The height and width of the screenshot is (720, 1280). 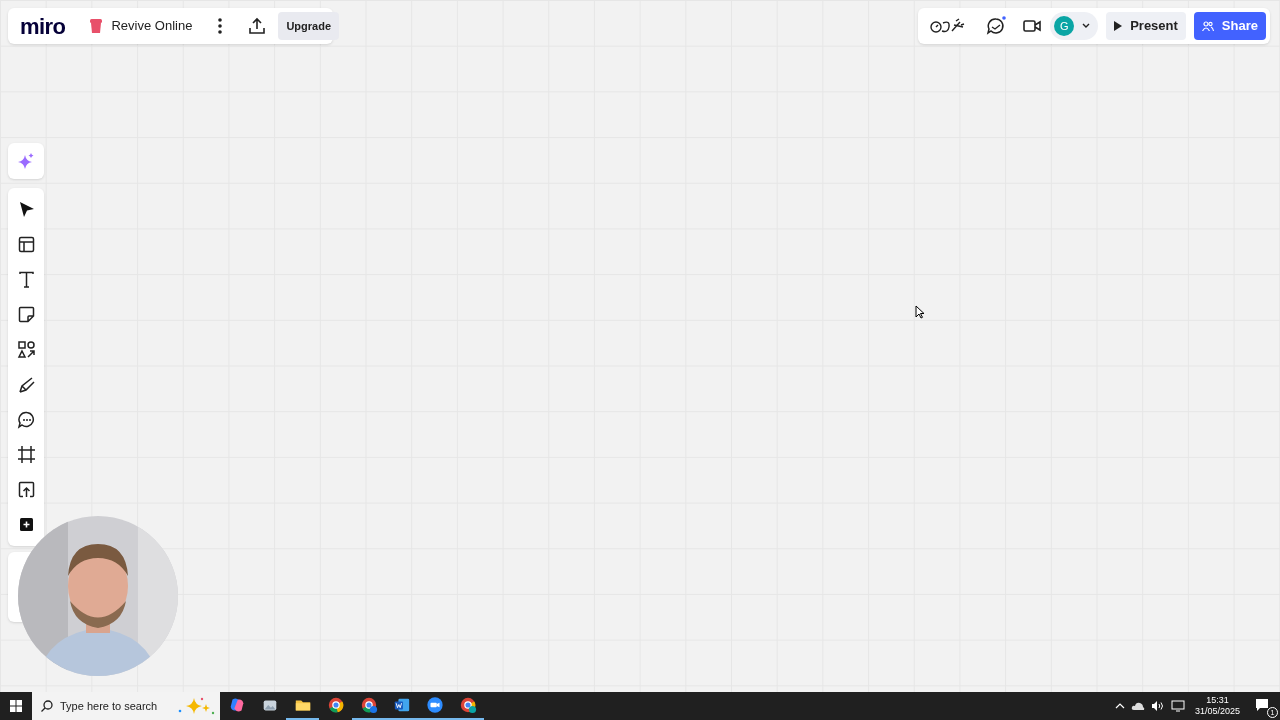 What do you see at coordinates (434, 705) in the screenshot?
I see `video-call-icon` at bounding box center [434, 705].